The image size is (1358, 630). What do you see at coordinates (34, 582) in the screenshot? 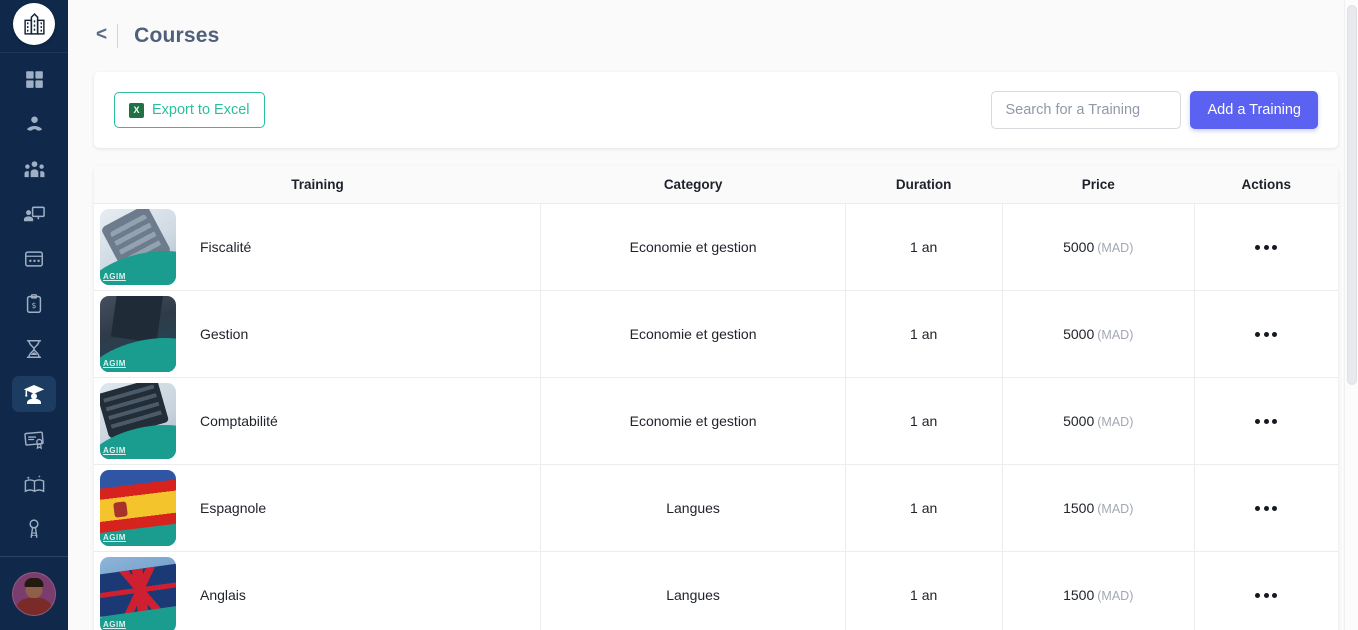
I see `avatar-hair` at bounding box center [34, 582].